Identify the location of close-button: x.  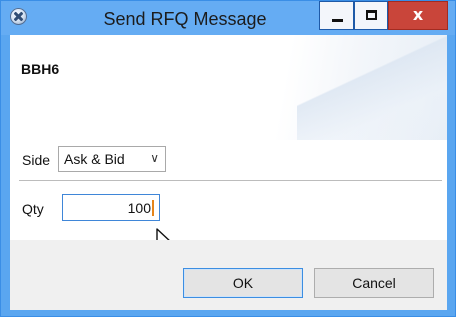
(418, 15).